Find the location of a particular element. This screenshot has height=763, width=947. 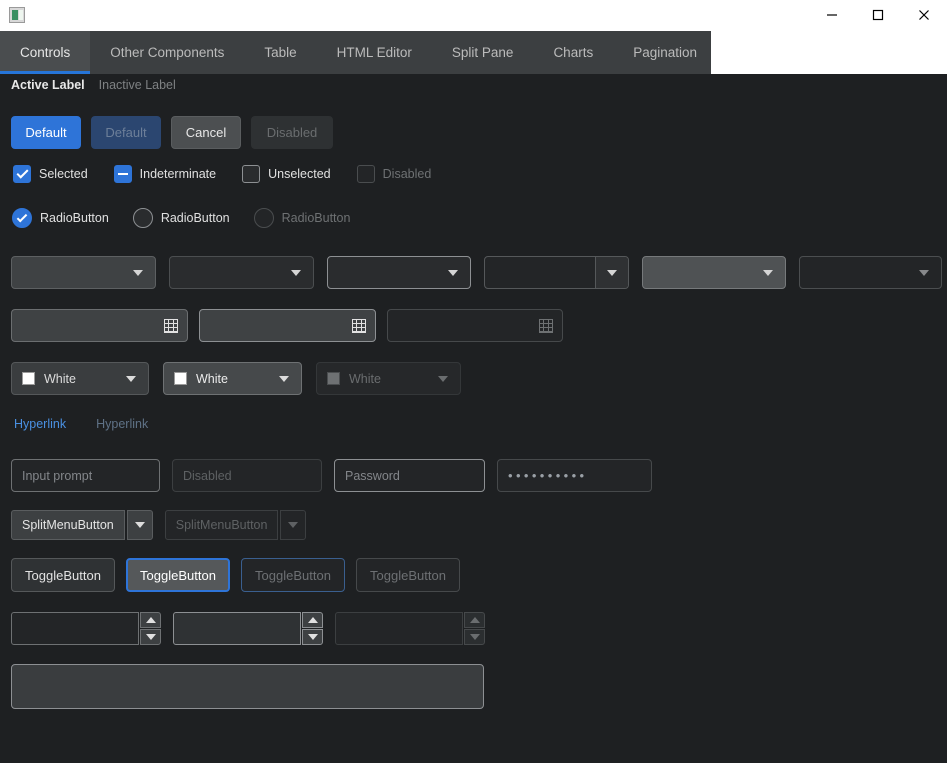

close-icon is located at coordinates (924, 15).